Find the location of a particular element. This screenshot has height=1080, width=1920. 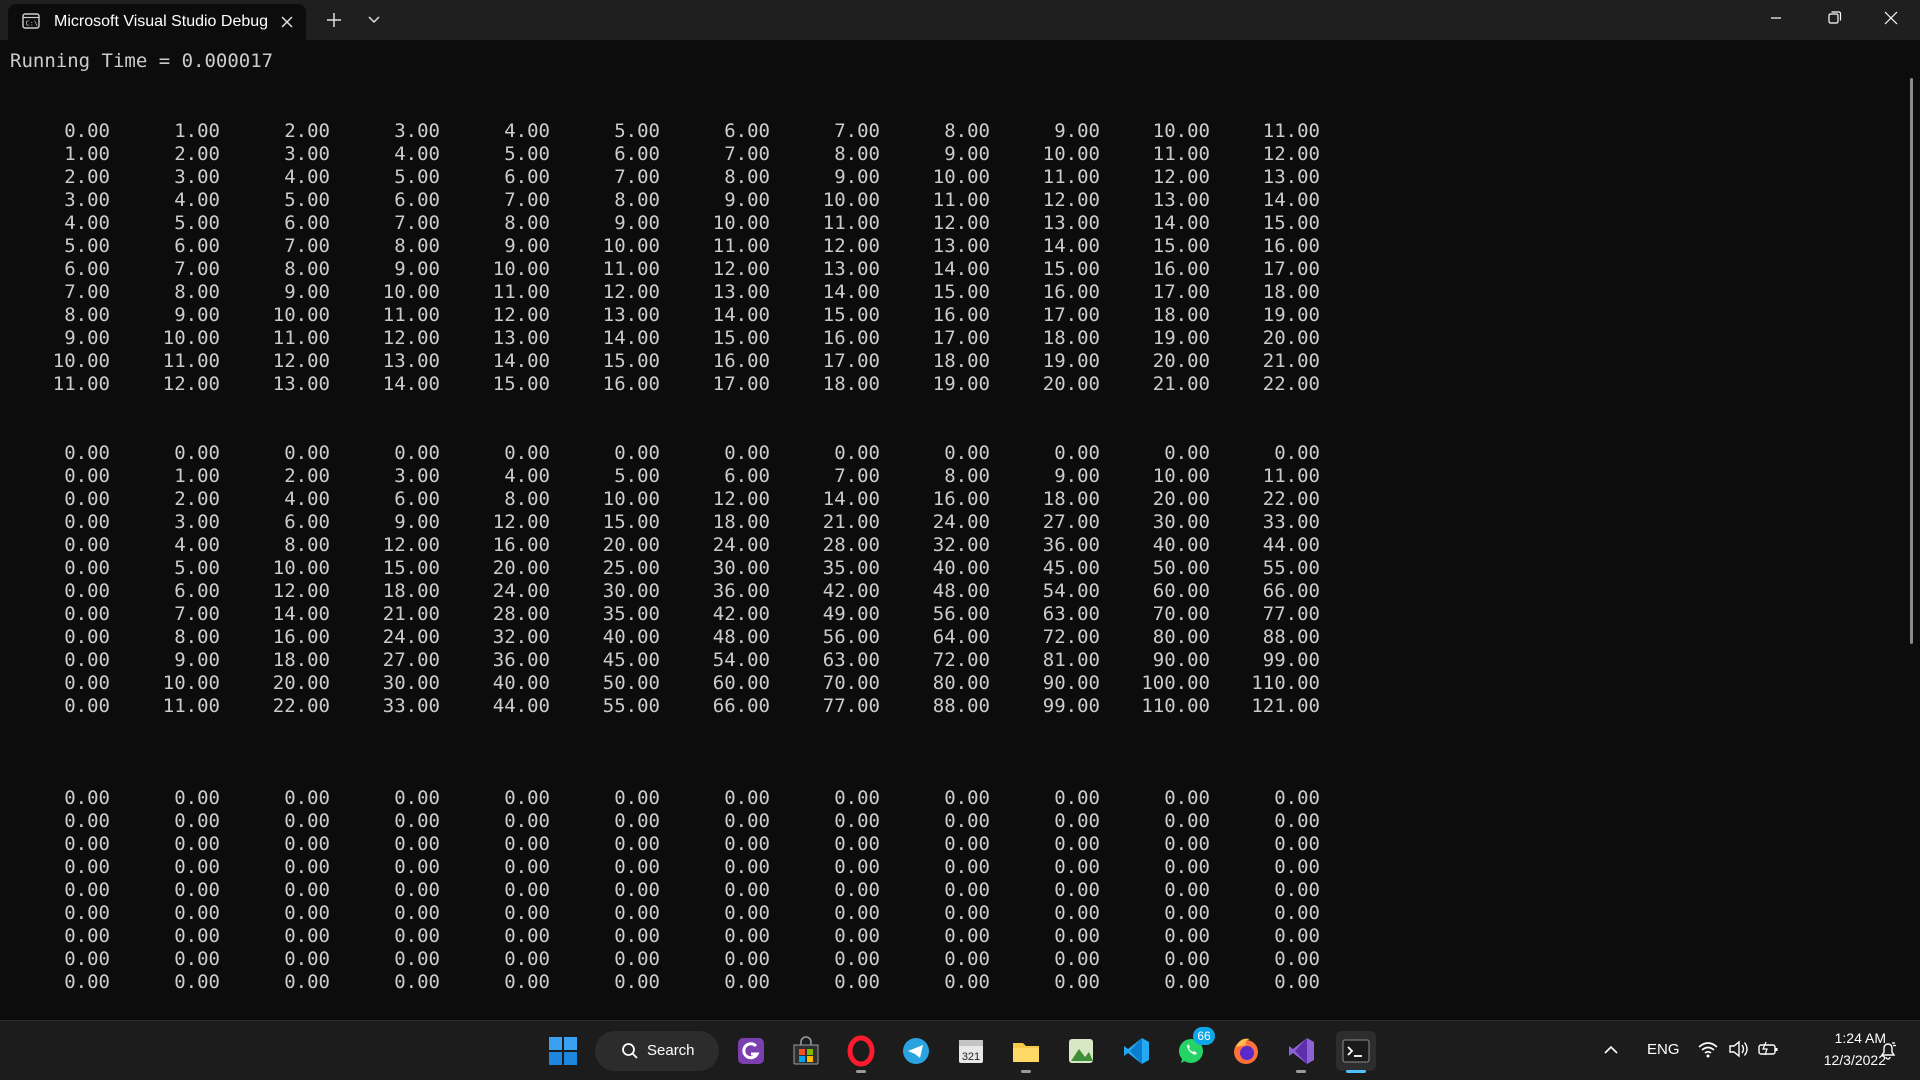

close-icon is located at coordinates (287, 22).